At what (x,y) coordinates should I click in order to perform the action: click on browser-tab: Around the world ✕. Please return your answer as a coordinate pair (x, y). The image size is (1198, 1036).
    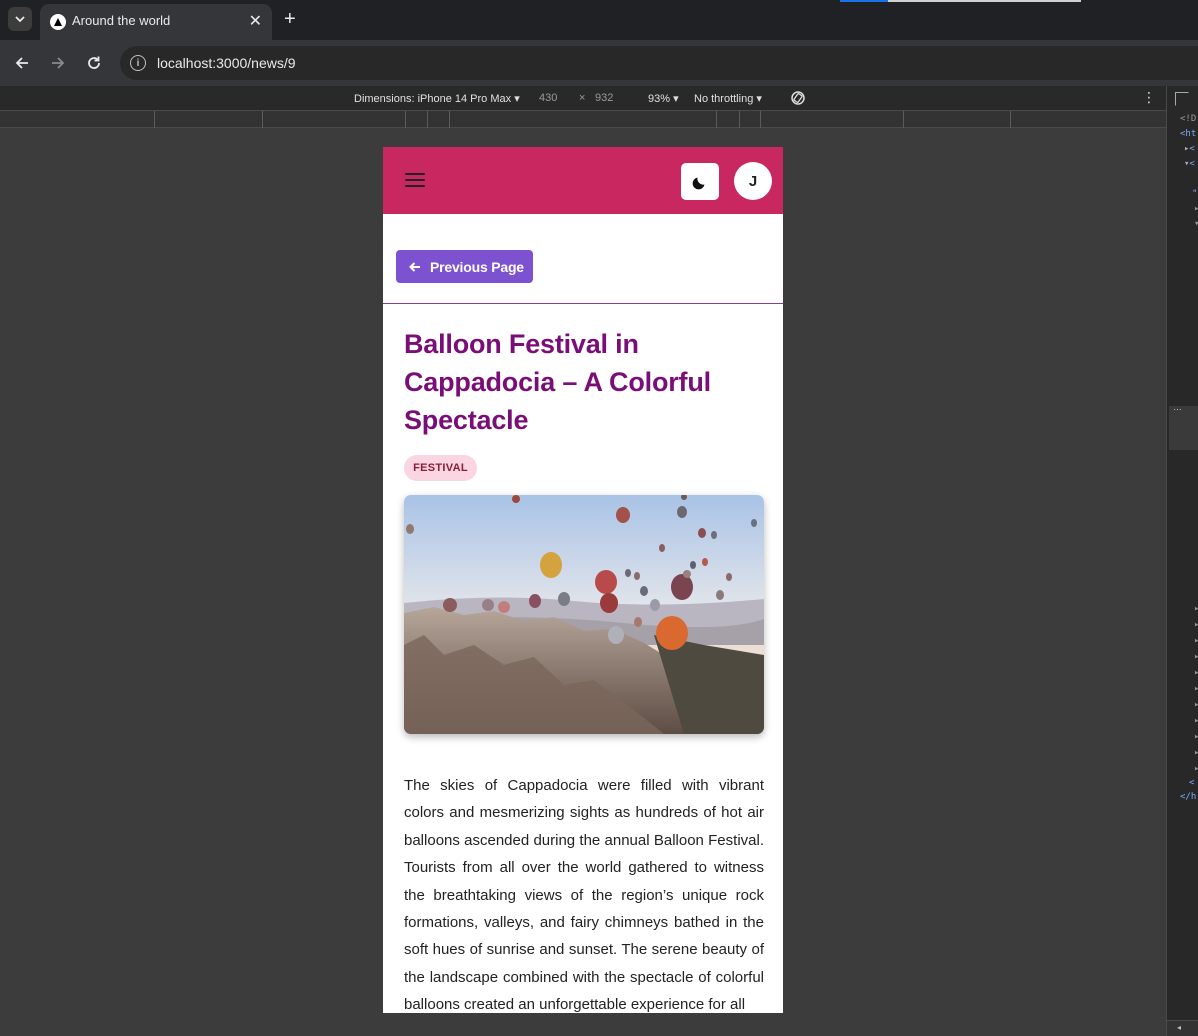
    Looking at the image, I should click on (156, 22).